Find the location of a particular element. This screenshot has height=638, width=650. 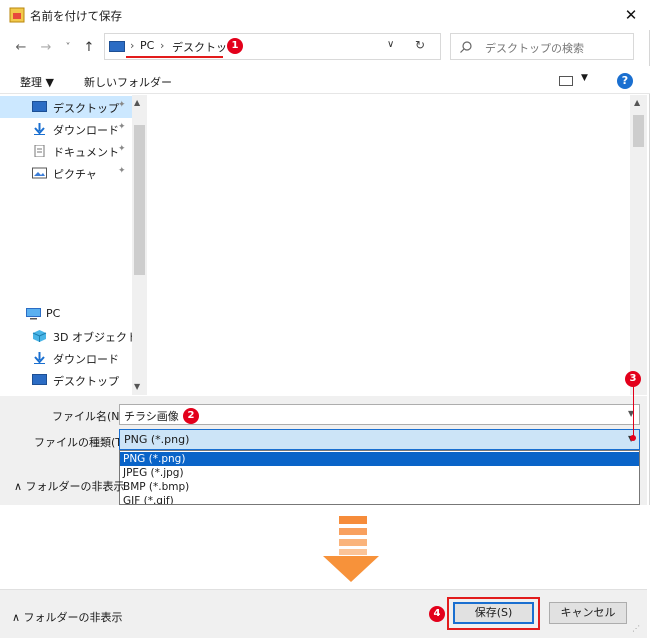

sidebar-item-pc-downloads: ダウンロード is located at coordinates (66, 358).